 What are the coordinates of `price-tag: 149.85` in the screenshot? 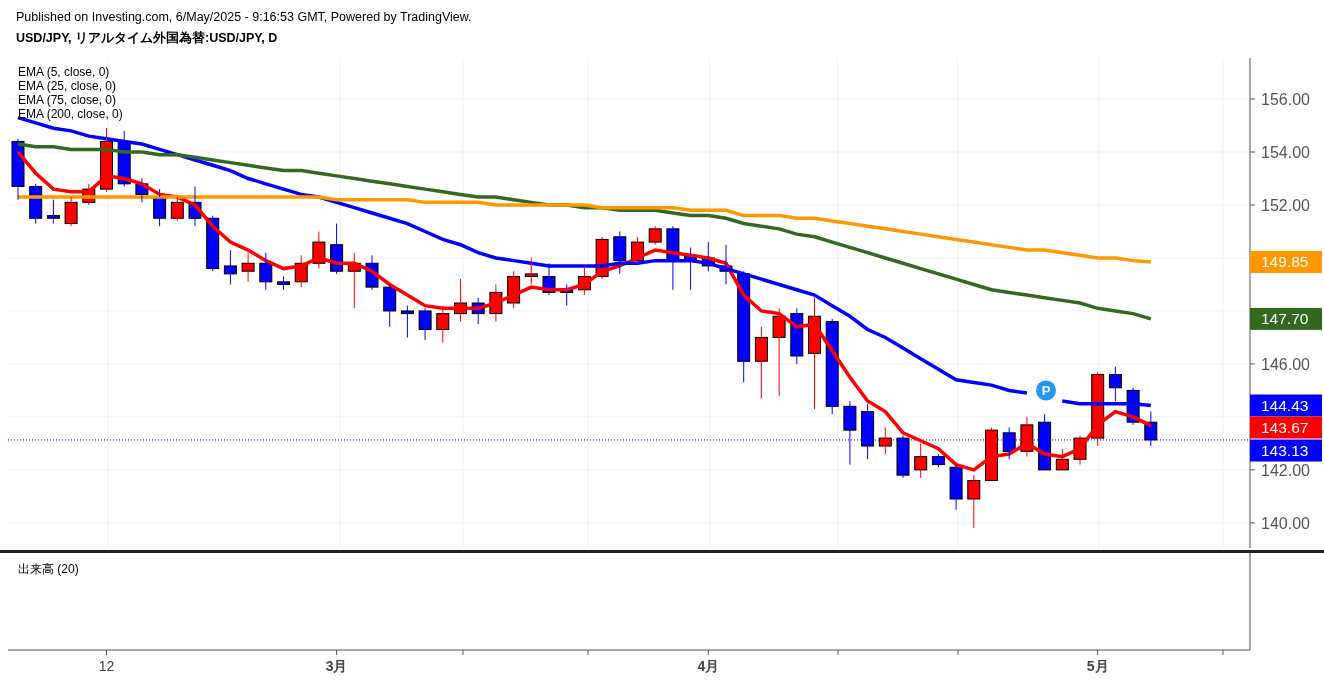 It's located at (1286, 261).